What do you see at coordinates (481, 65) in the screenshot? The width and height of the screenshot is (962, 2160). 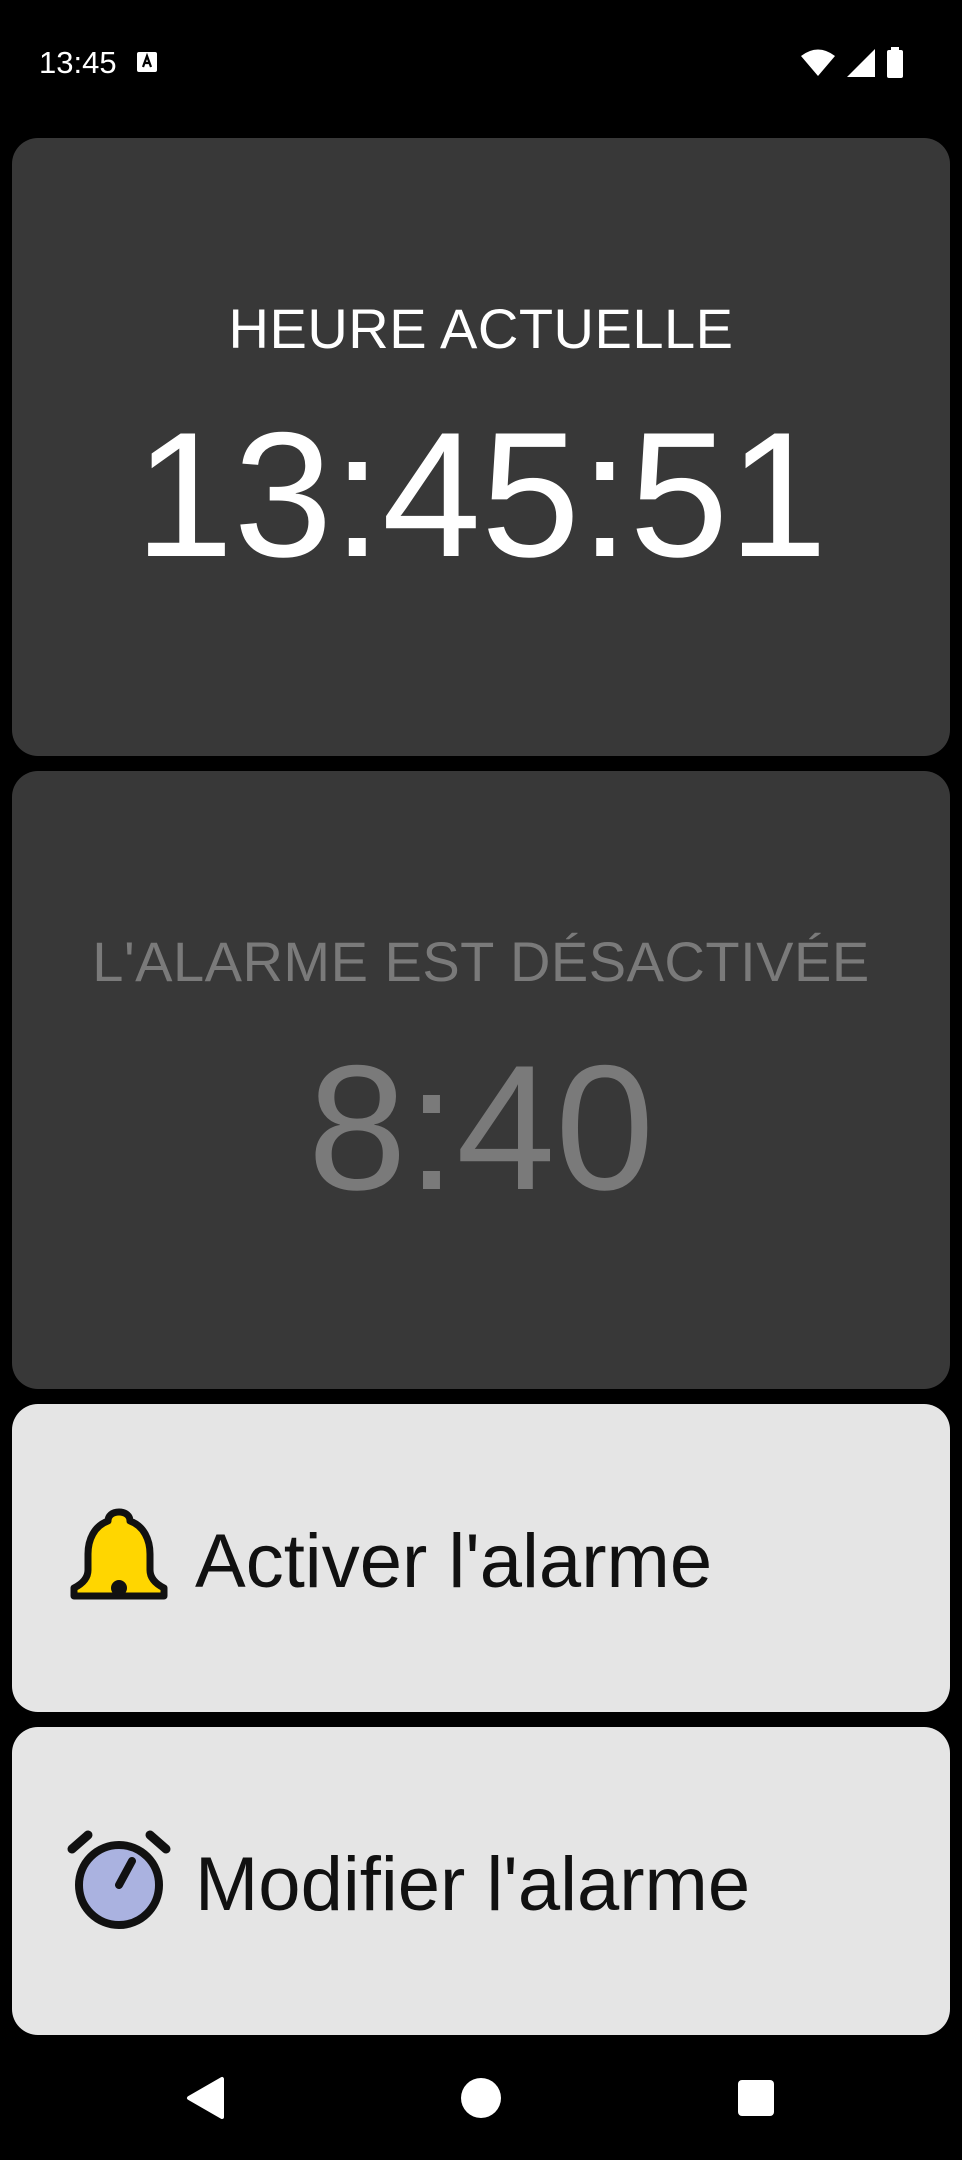 I see `status-bar: 13:45` at bounding box center [481, 65].